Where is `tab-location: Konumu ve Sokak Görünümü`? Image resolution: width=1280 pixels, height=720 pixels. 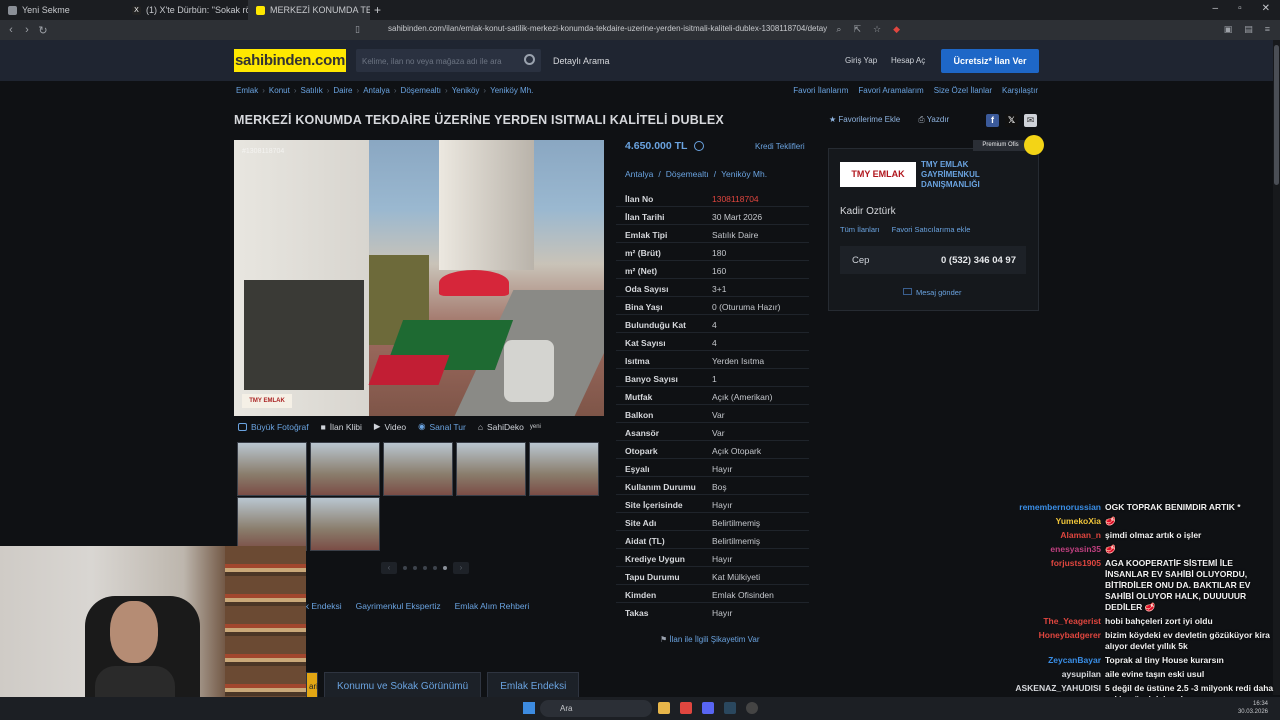
tab-location: Konumu ve Sokak Görünümü is located at coordinates (403, 686).